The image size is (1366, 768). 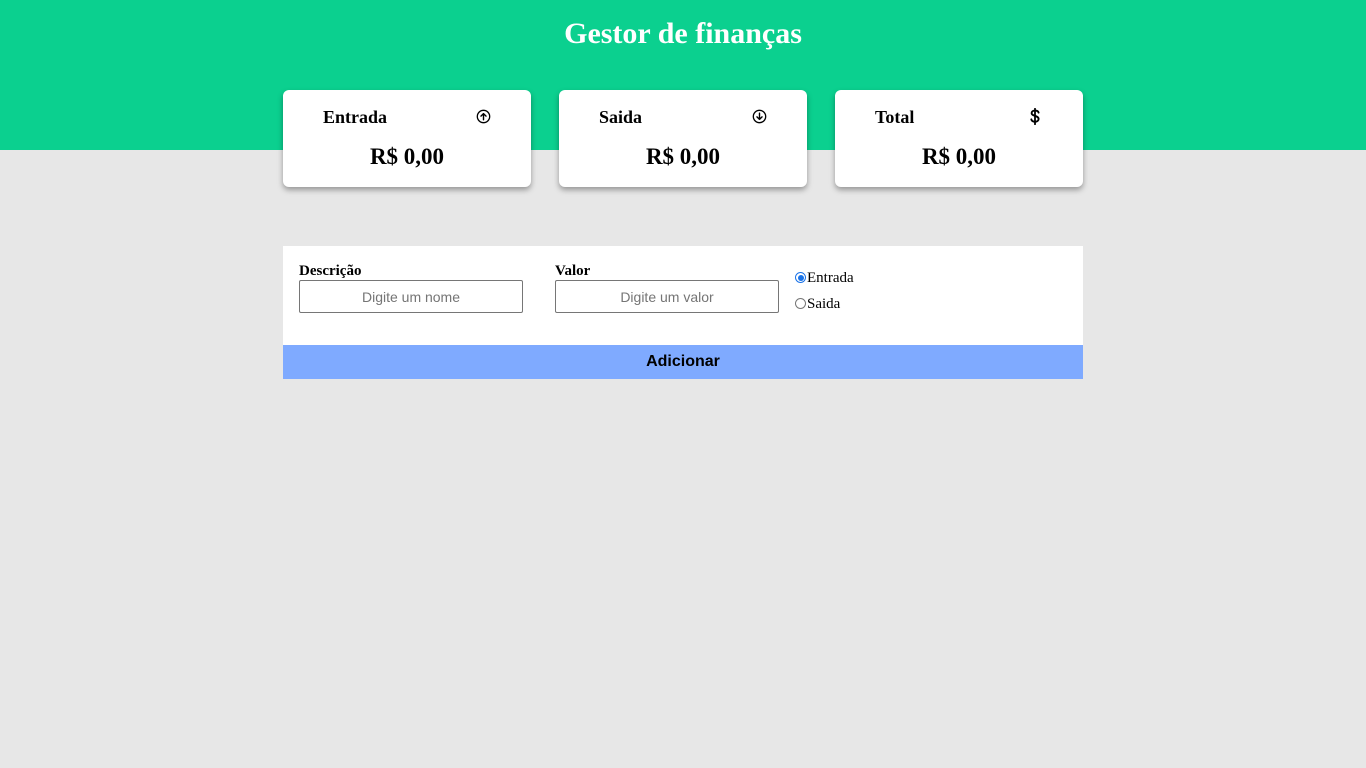 I want to click on add-button: Adicionar, so click(x=683, y=362).